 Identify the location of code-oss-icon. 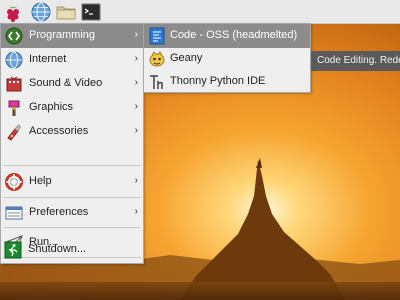
(157, 36).